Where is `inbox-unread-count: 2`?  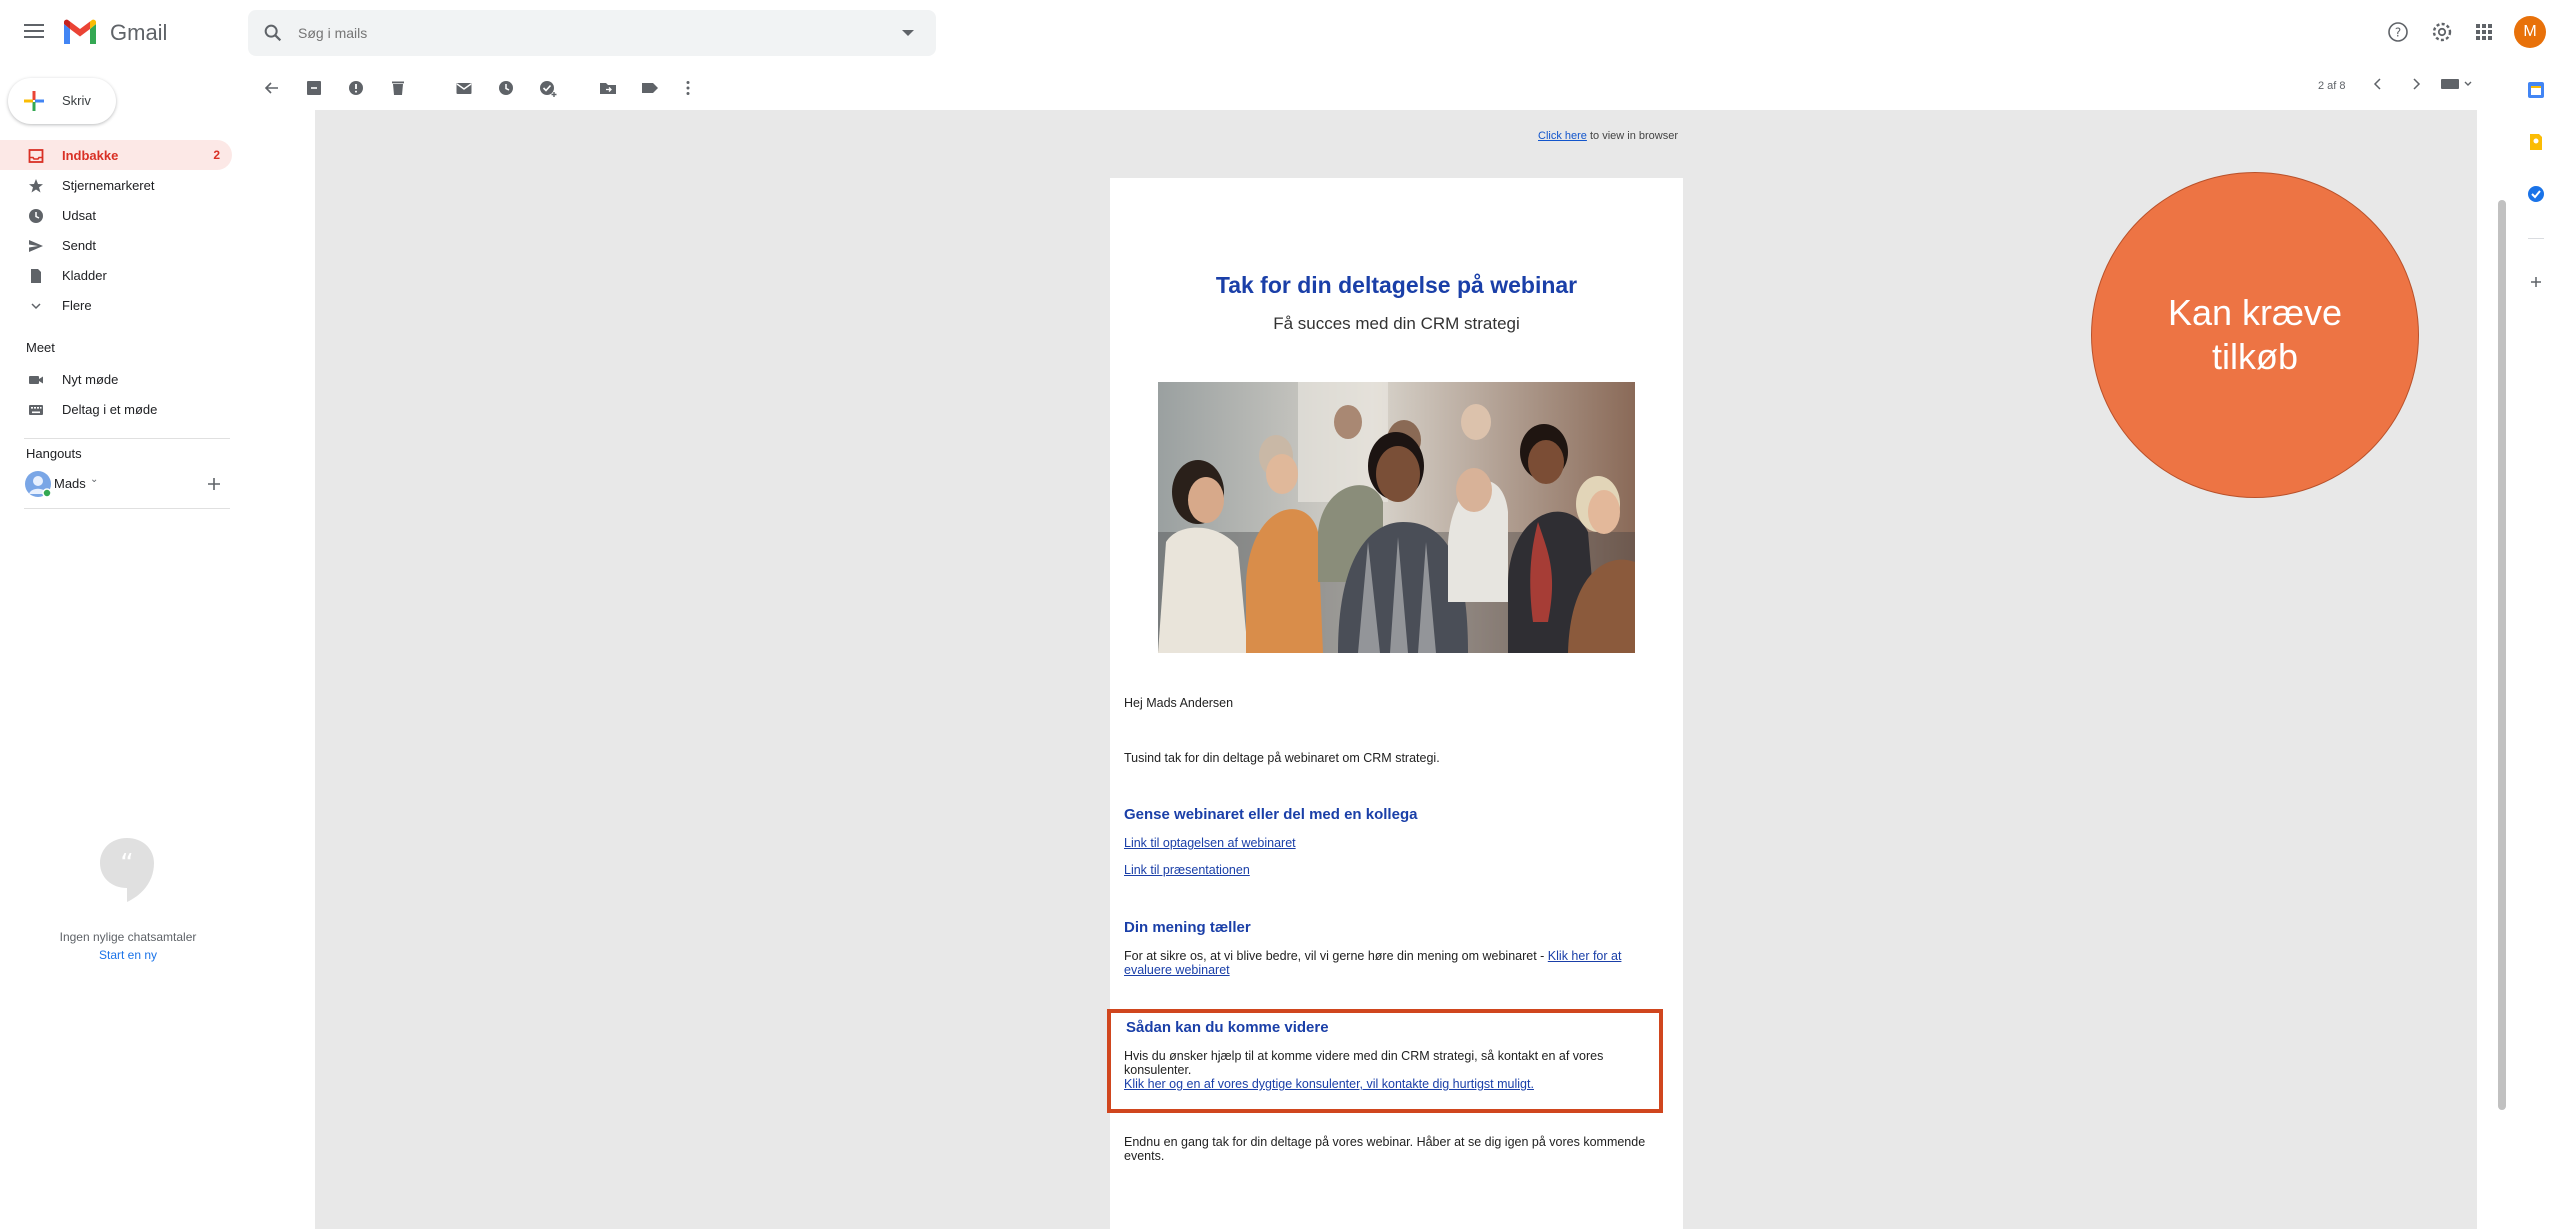 inbox-unread-count: 2 is located at coordinates (216, 155).